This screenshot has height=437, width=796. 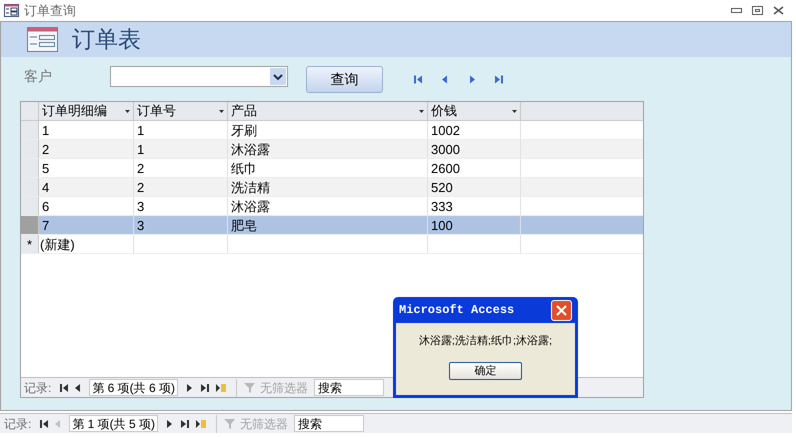 What do you see at coordinates (485, 371) in the screenshot?
I see `ok-button: 确定` at bounding box center [485, 371].